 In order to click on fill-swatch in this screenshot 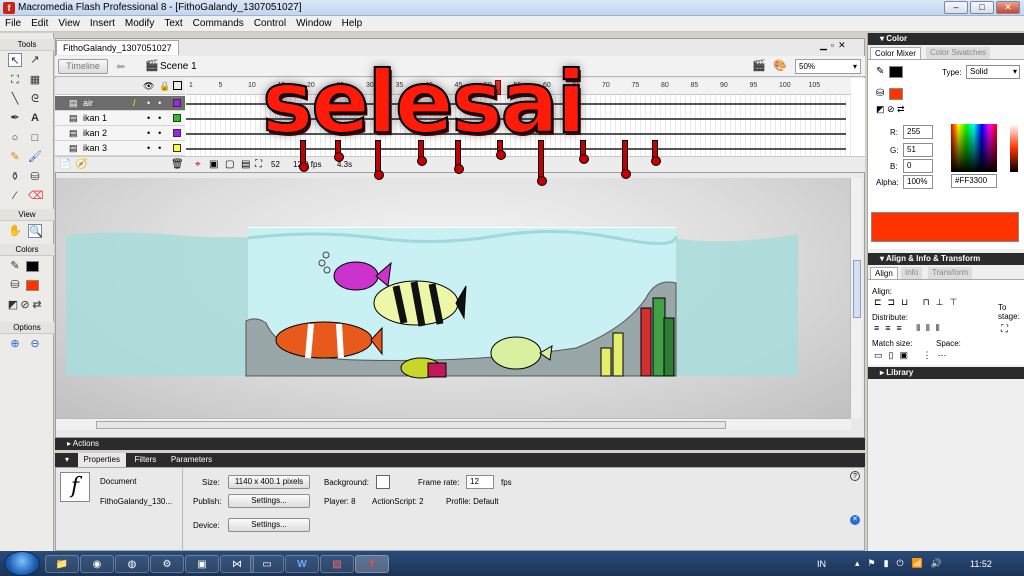, I will do `click(896, 94)`.